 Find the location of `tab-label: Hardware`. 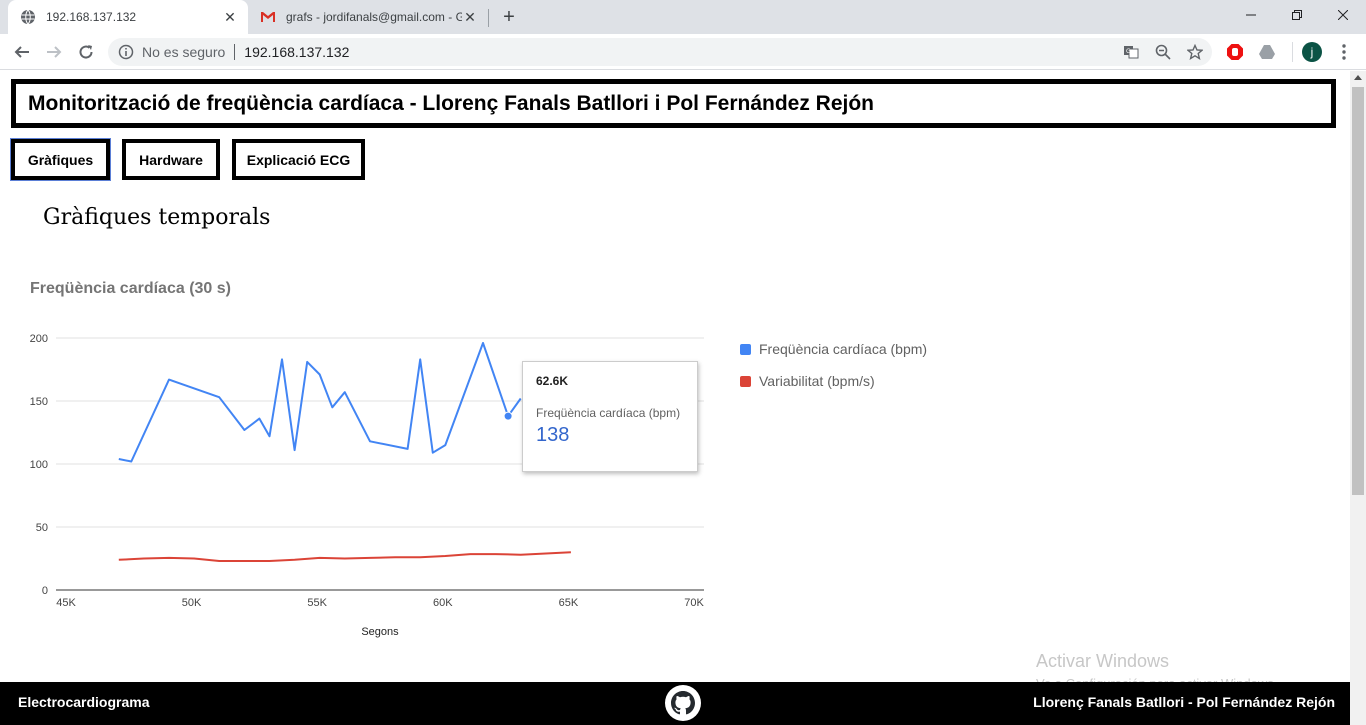

tab-label: Hardware is located at coordinates (171, 159).